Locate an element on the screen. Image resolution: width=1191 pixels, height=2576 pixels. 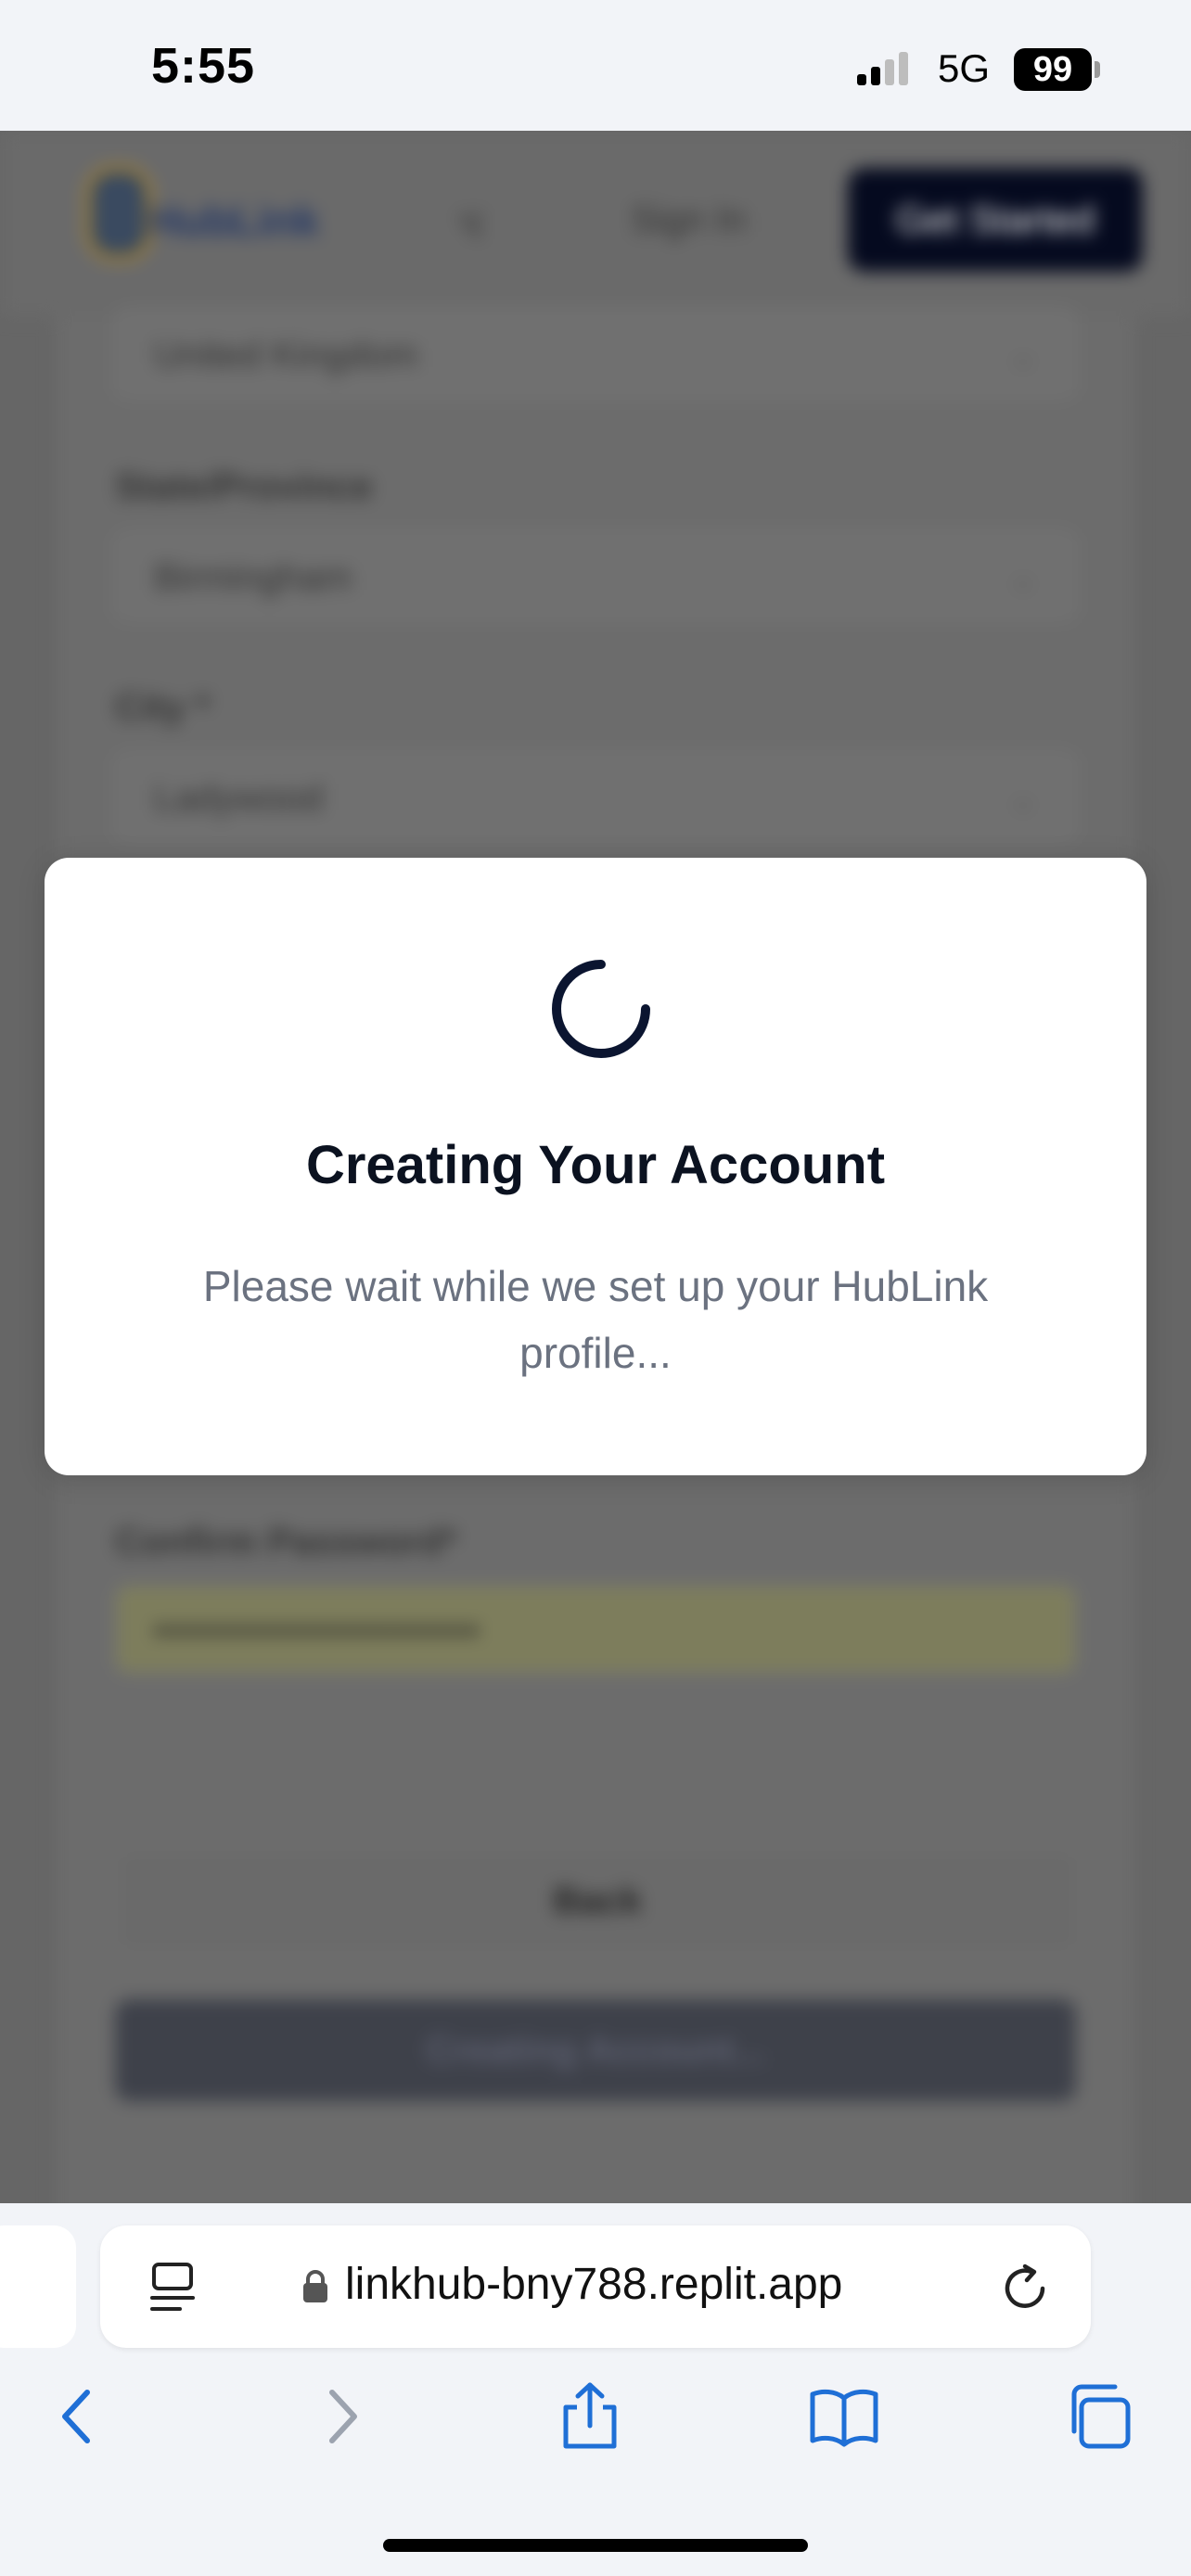
lock-icon is located at coordinates (315, 2286).